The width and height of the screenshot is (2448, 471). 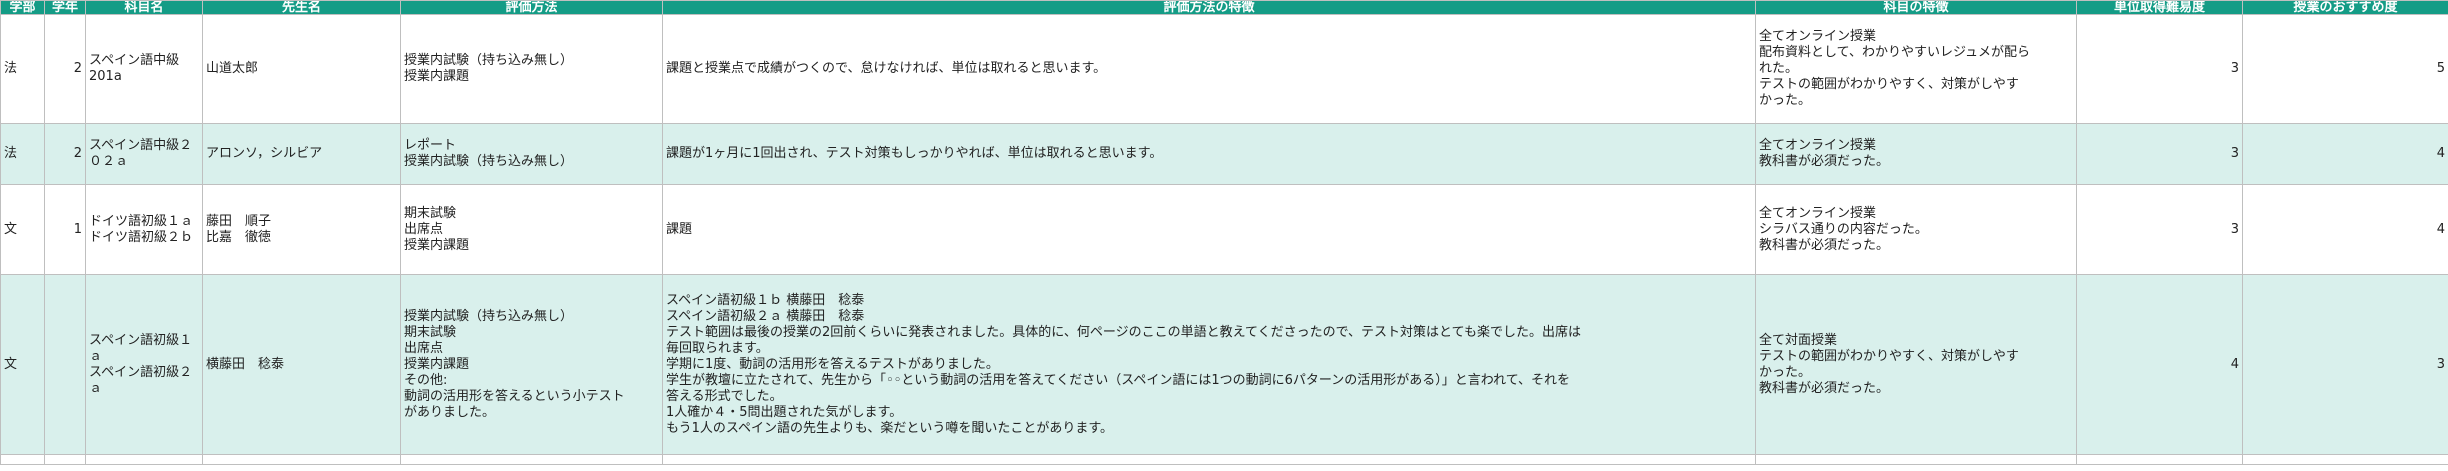 I want to click on header-recommend: 授業のおすすめ度, so click(x=2345, y=7).